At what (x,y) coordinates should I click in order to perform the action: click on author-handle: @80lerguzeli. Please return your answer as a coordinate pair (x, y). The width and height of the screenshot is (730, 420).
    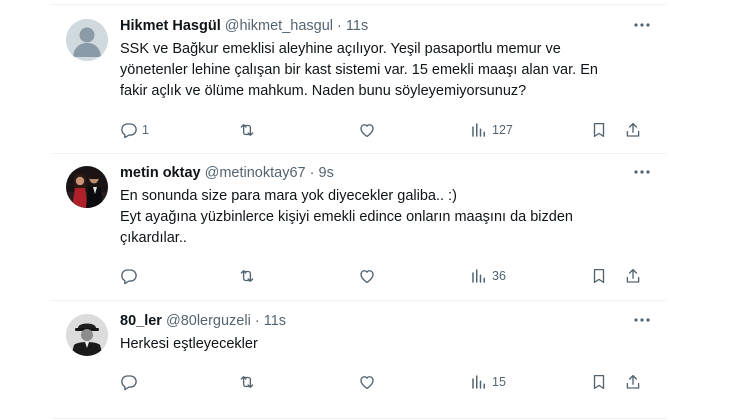
    Looking at the image, I should click on (208, 321).